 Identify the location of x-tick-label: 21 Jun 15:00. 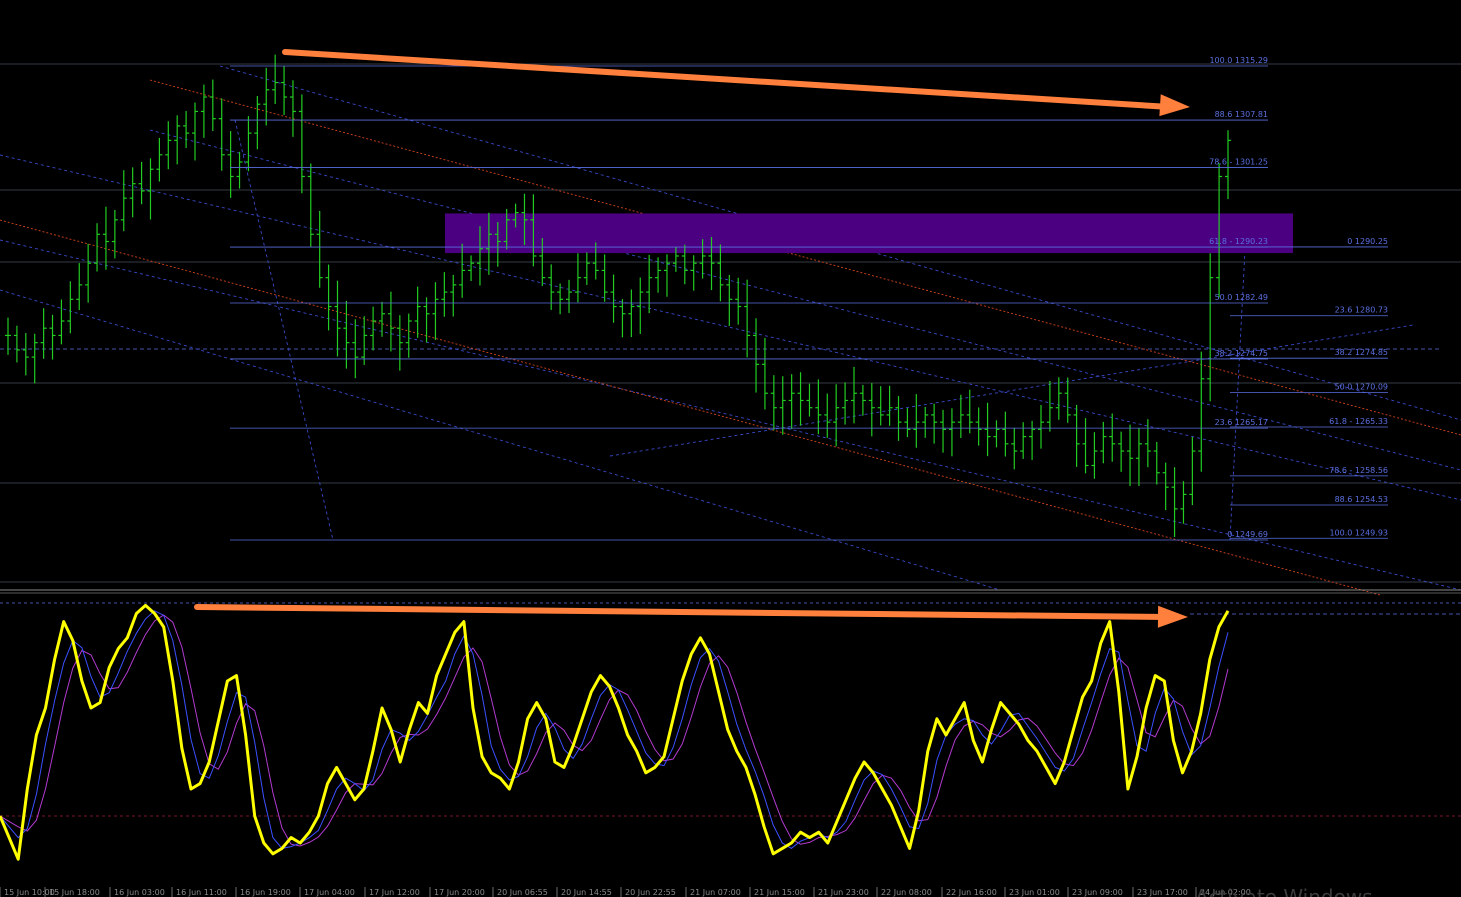
(779, 892).